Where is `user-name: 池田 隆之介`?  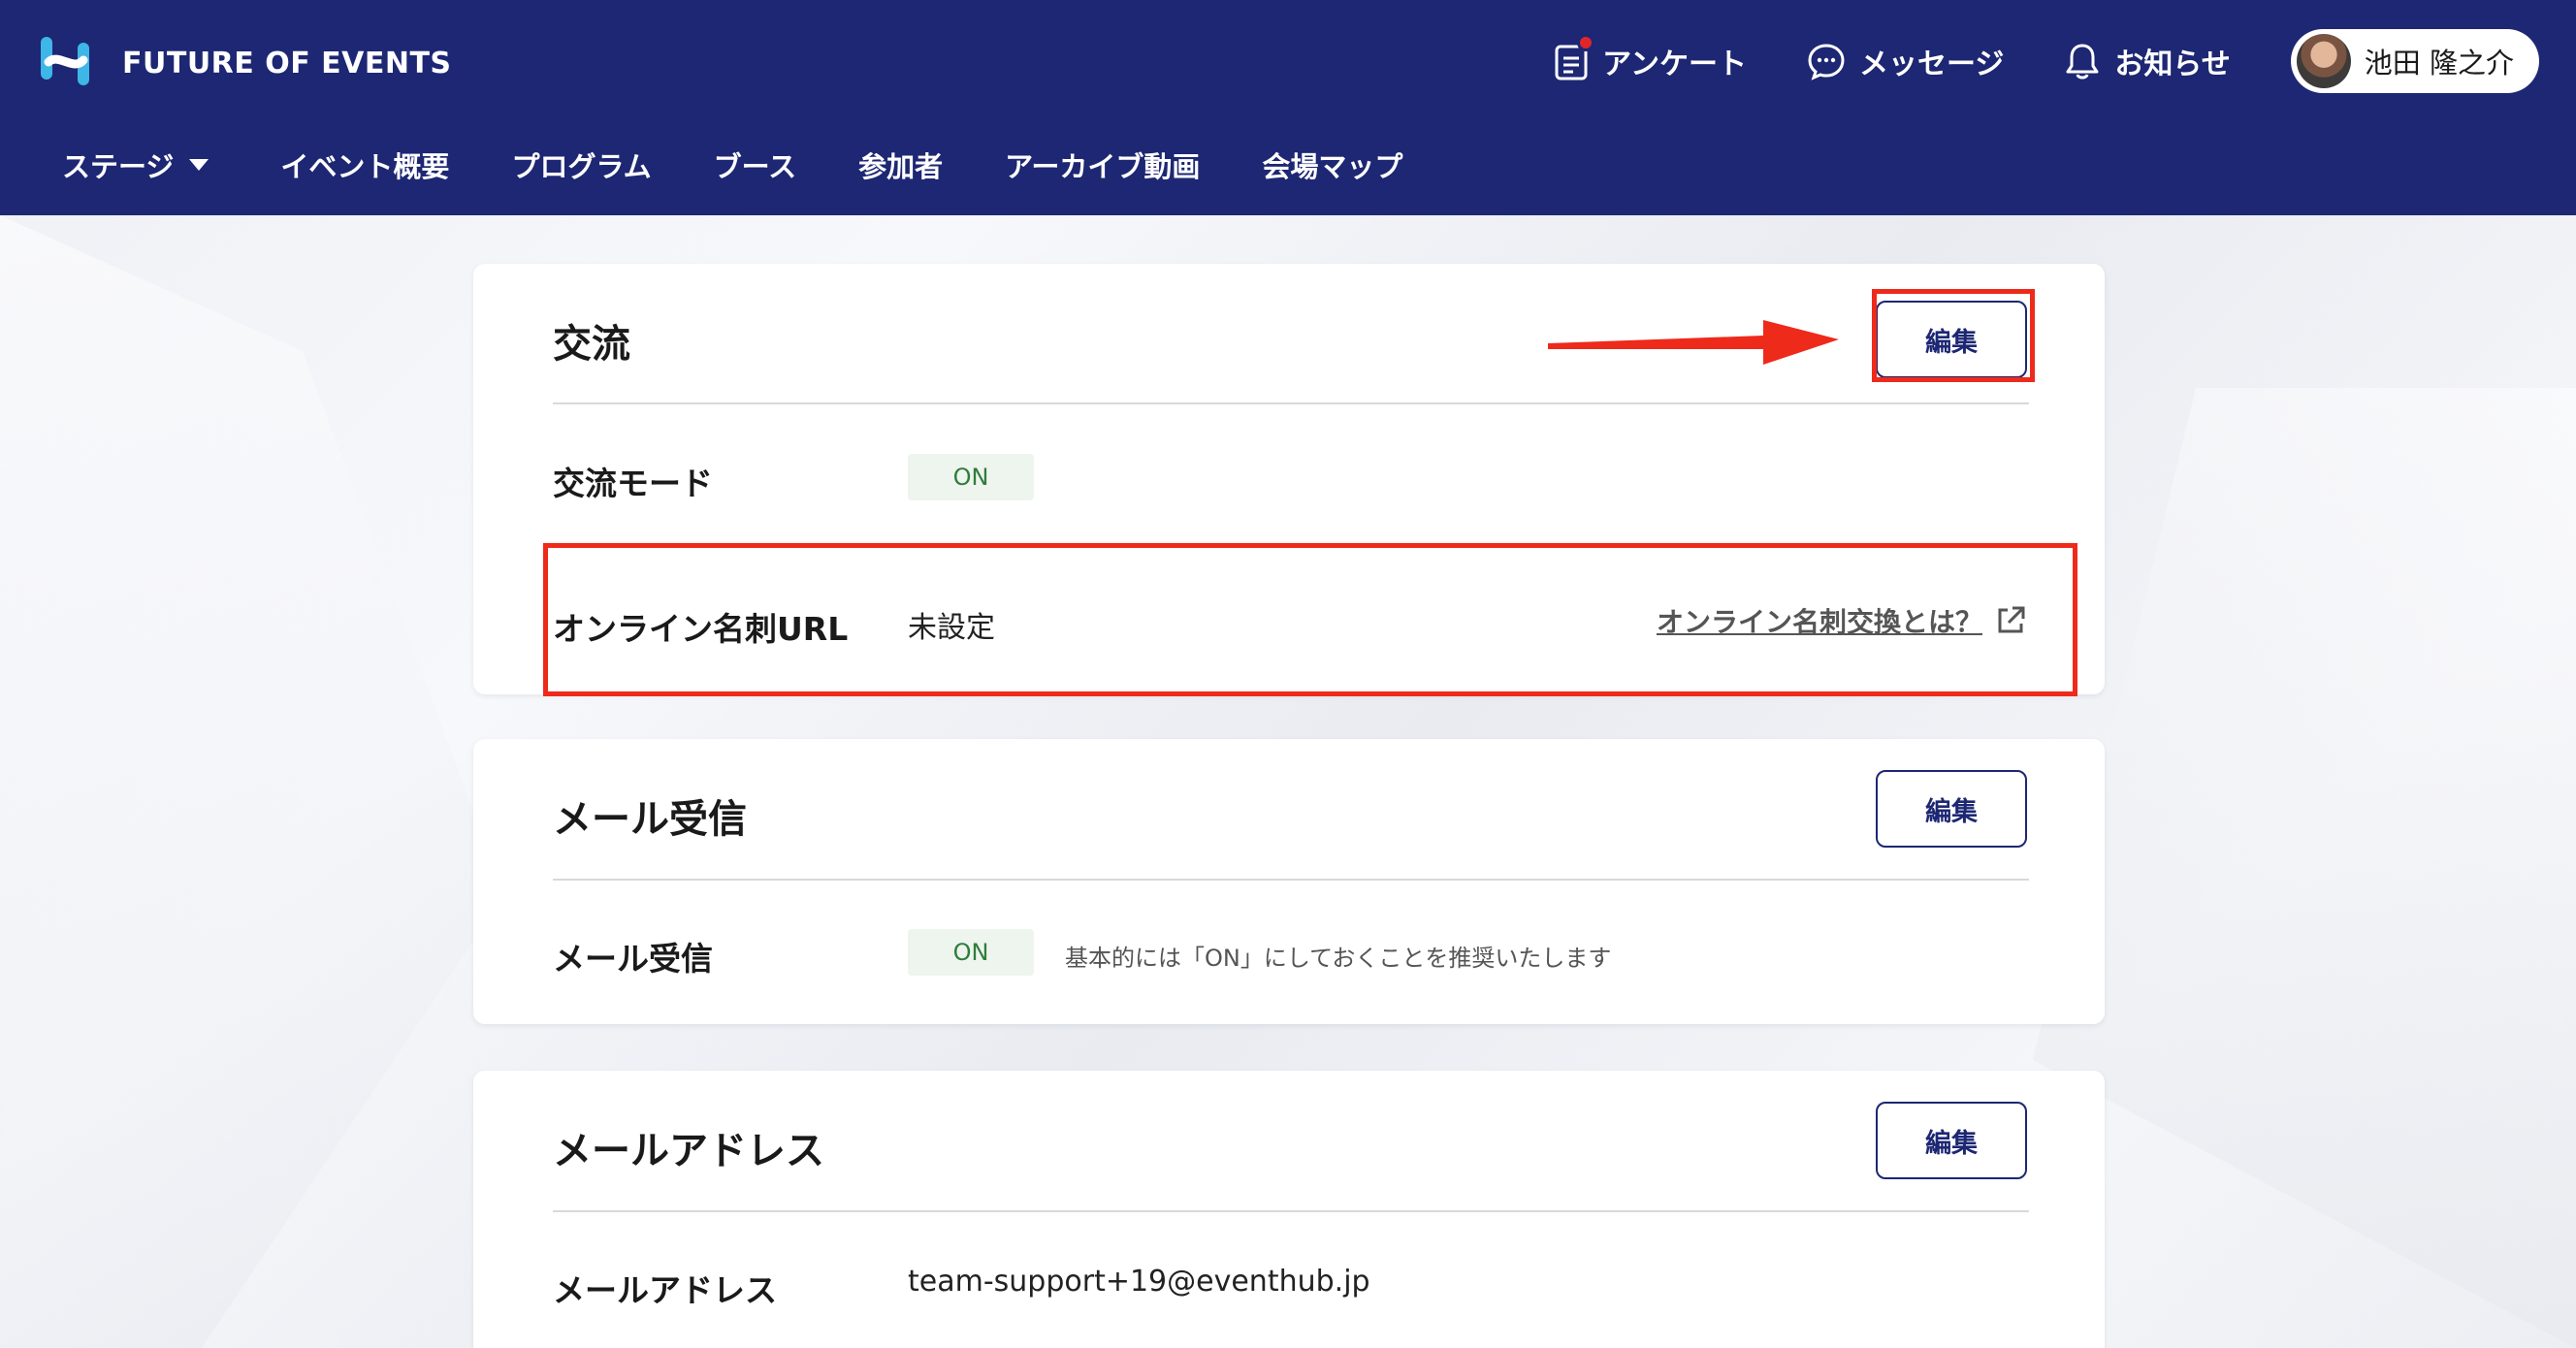
user-name: 池田 隆之介 is located at coordinates (2439, 64).